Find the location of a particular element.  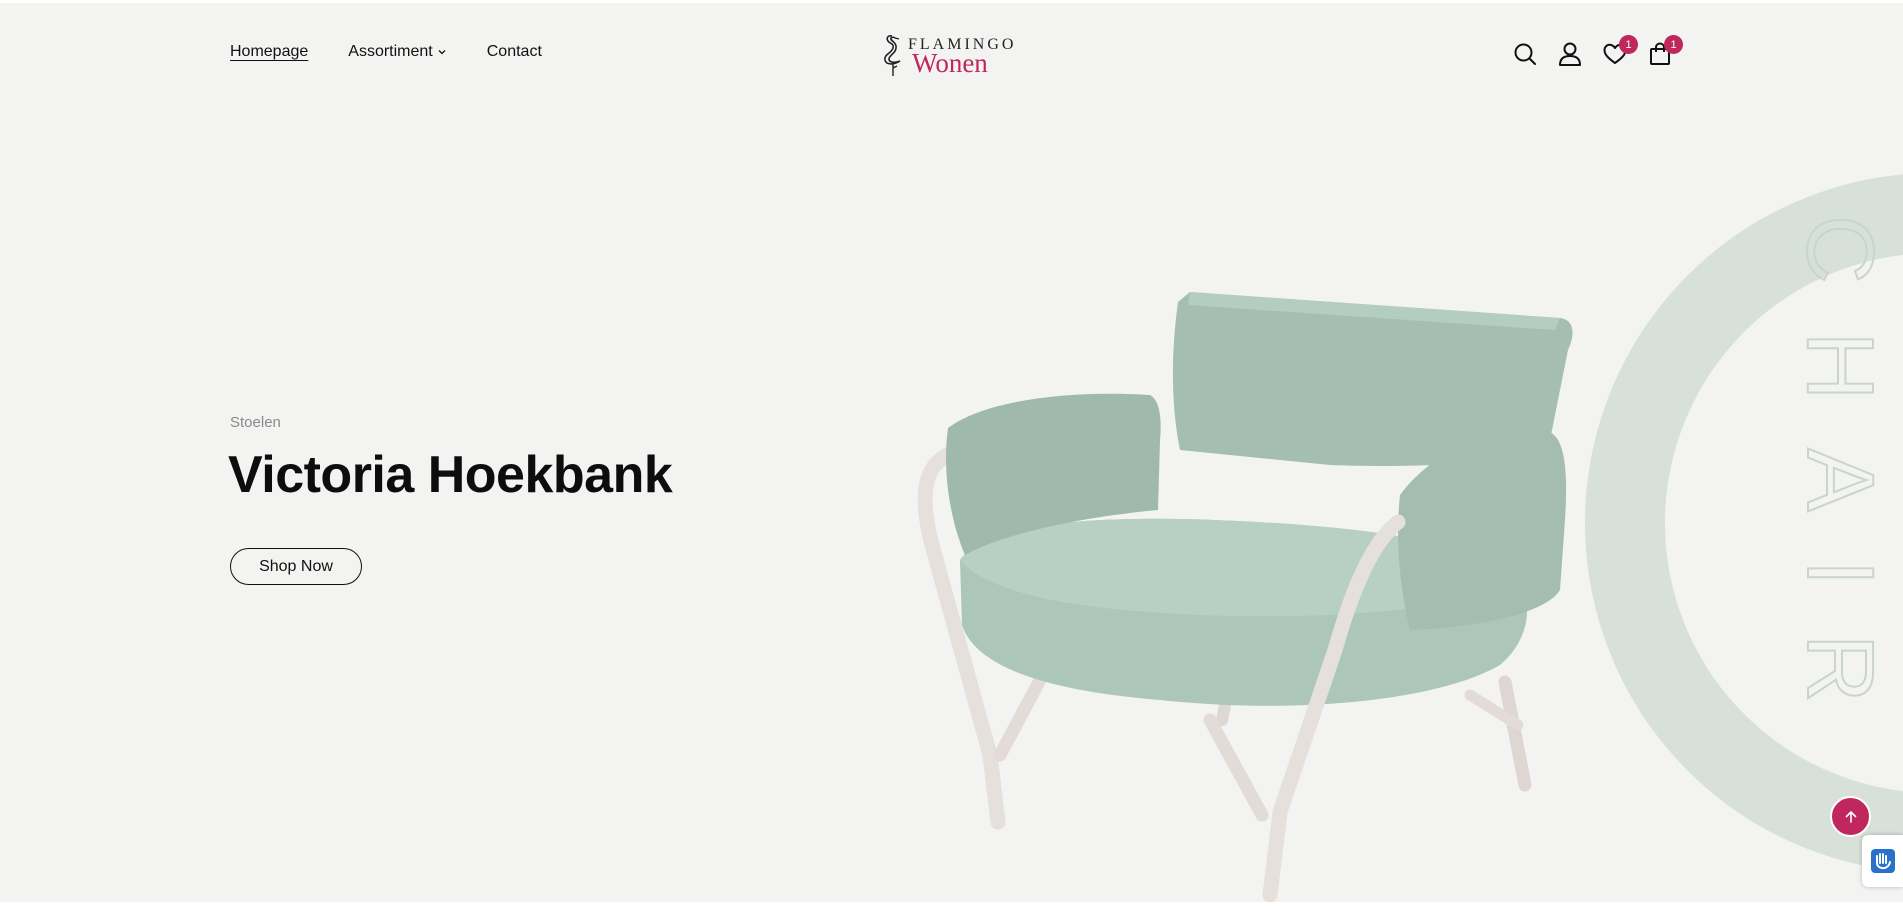

hero-category: Stoelen is located at coordinates (255, 422).